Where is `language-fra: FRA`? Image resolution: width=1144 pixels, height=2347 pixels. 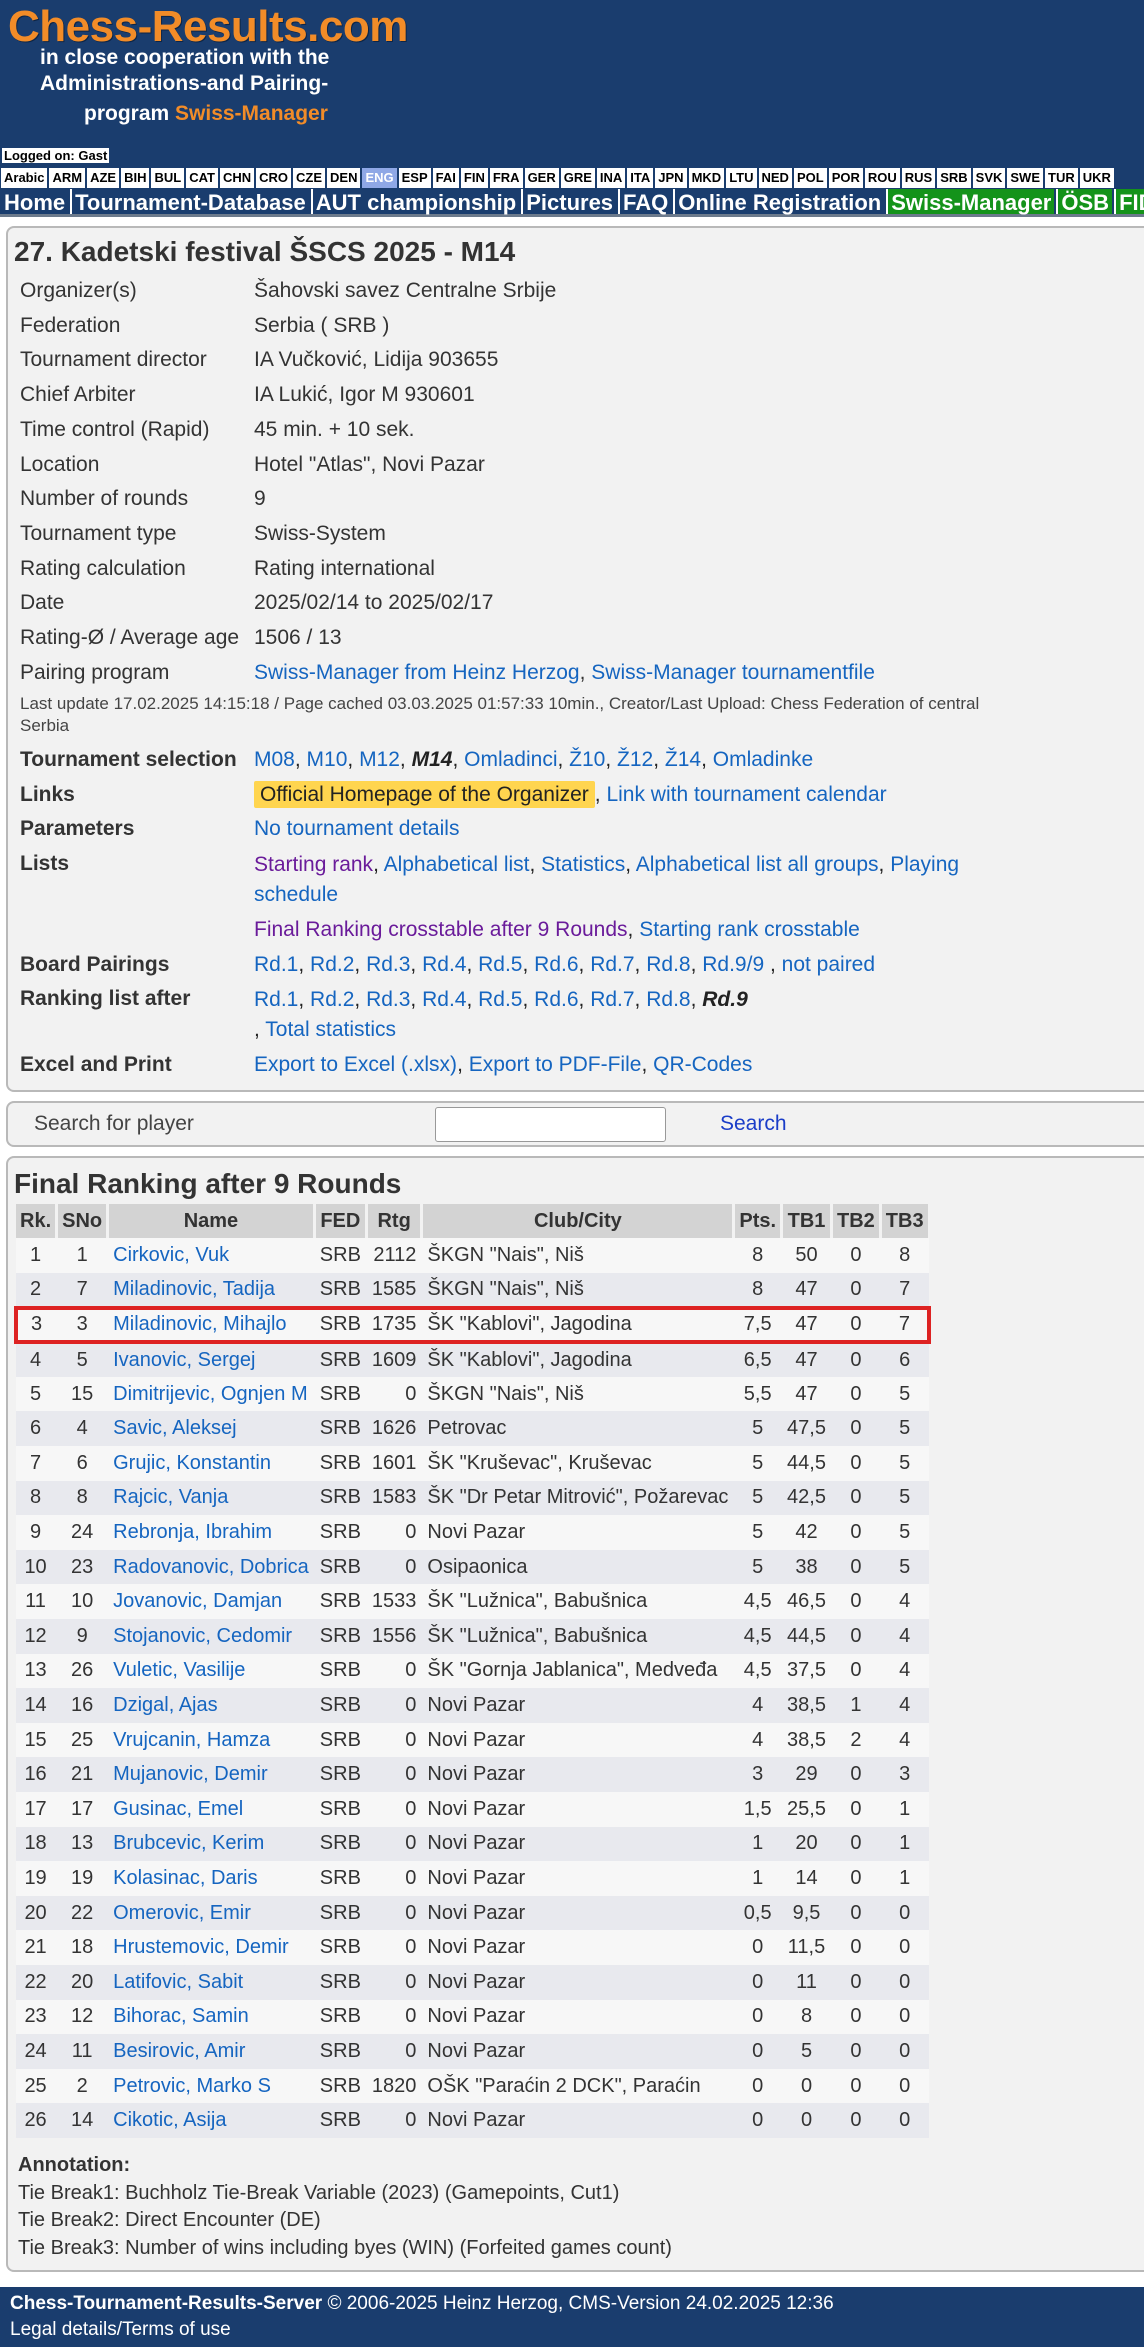 language-fra: FRA is located at coordinates (506, 178).